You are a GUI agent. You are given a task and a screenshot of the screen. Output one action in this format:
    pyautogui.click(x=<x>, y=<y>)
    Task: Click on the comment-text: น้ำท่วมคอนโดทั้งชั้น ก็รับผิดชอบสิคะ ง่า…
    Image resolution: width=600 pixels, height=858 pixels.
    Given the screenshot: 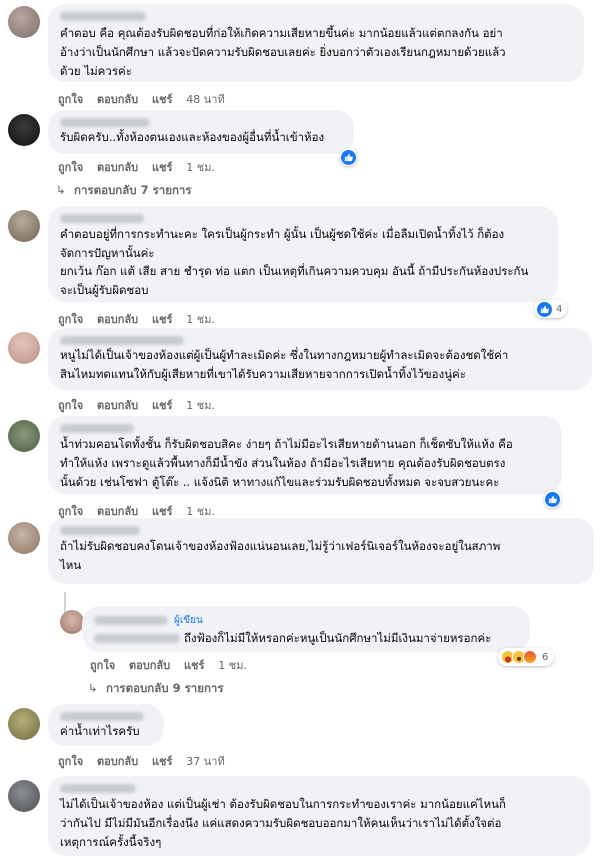 What is the action you would take?
    pyautogui.click(x=286, y=463)
    